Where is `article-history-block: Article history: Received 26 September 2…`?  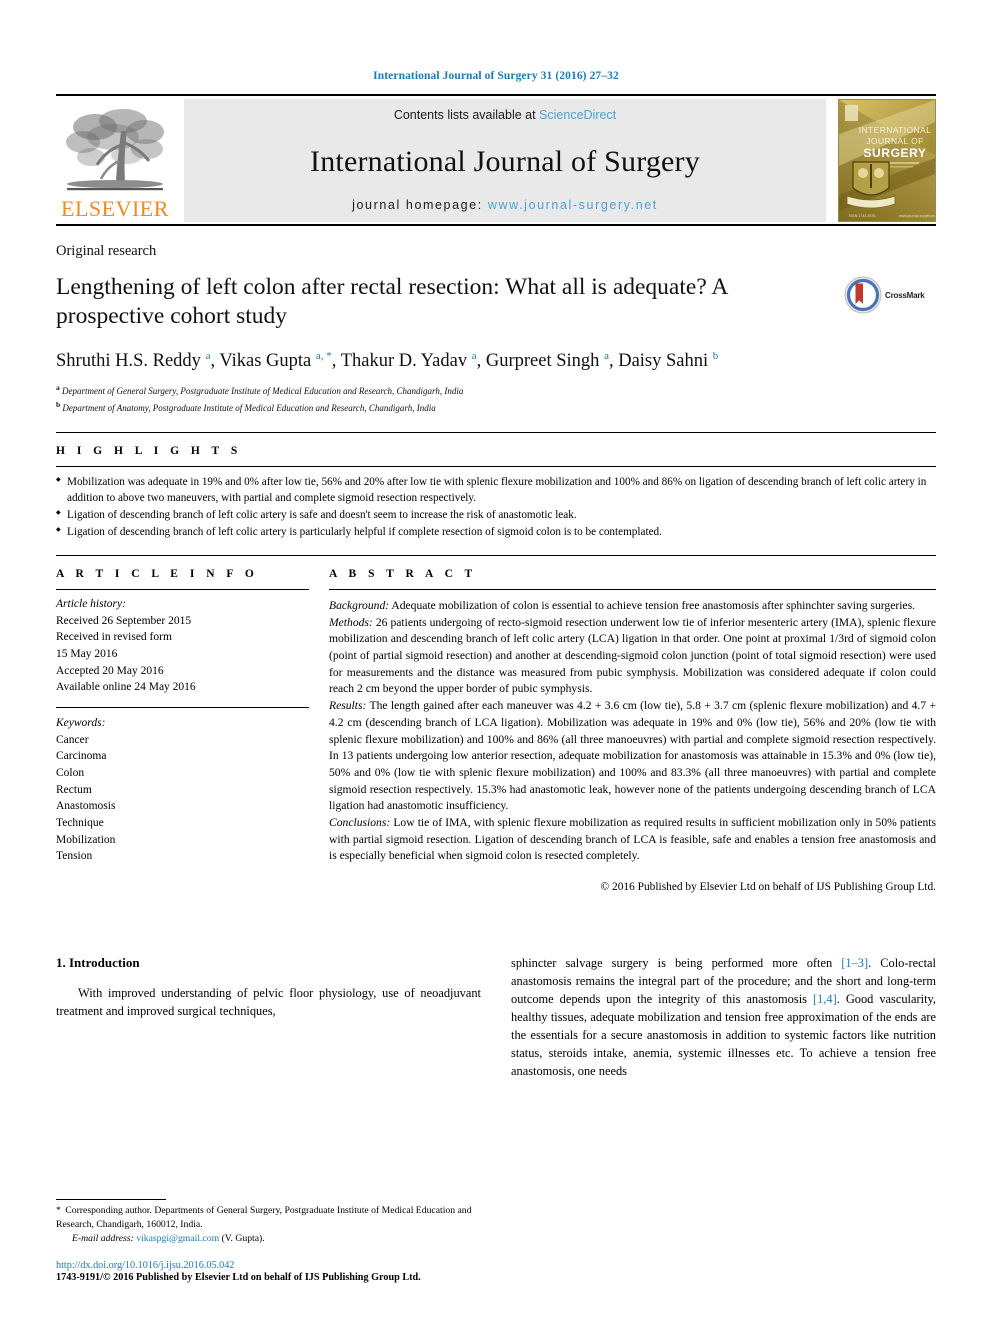
article-history-block: Article history: Received 26 September 2… is located at coordinates (182, 643).